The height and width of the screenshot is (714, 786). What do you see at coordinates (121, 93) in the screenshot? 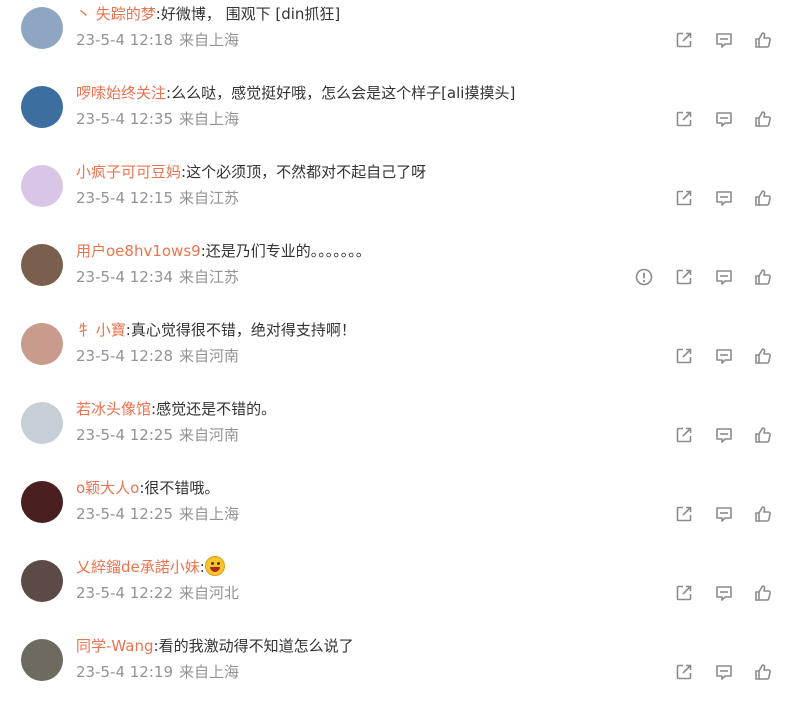
I see `username-link: 啰嗦始终关注` at bounding box center [121, 93].